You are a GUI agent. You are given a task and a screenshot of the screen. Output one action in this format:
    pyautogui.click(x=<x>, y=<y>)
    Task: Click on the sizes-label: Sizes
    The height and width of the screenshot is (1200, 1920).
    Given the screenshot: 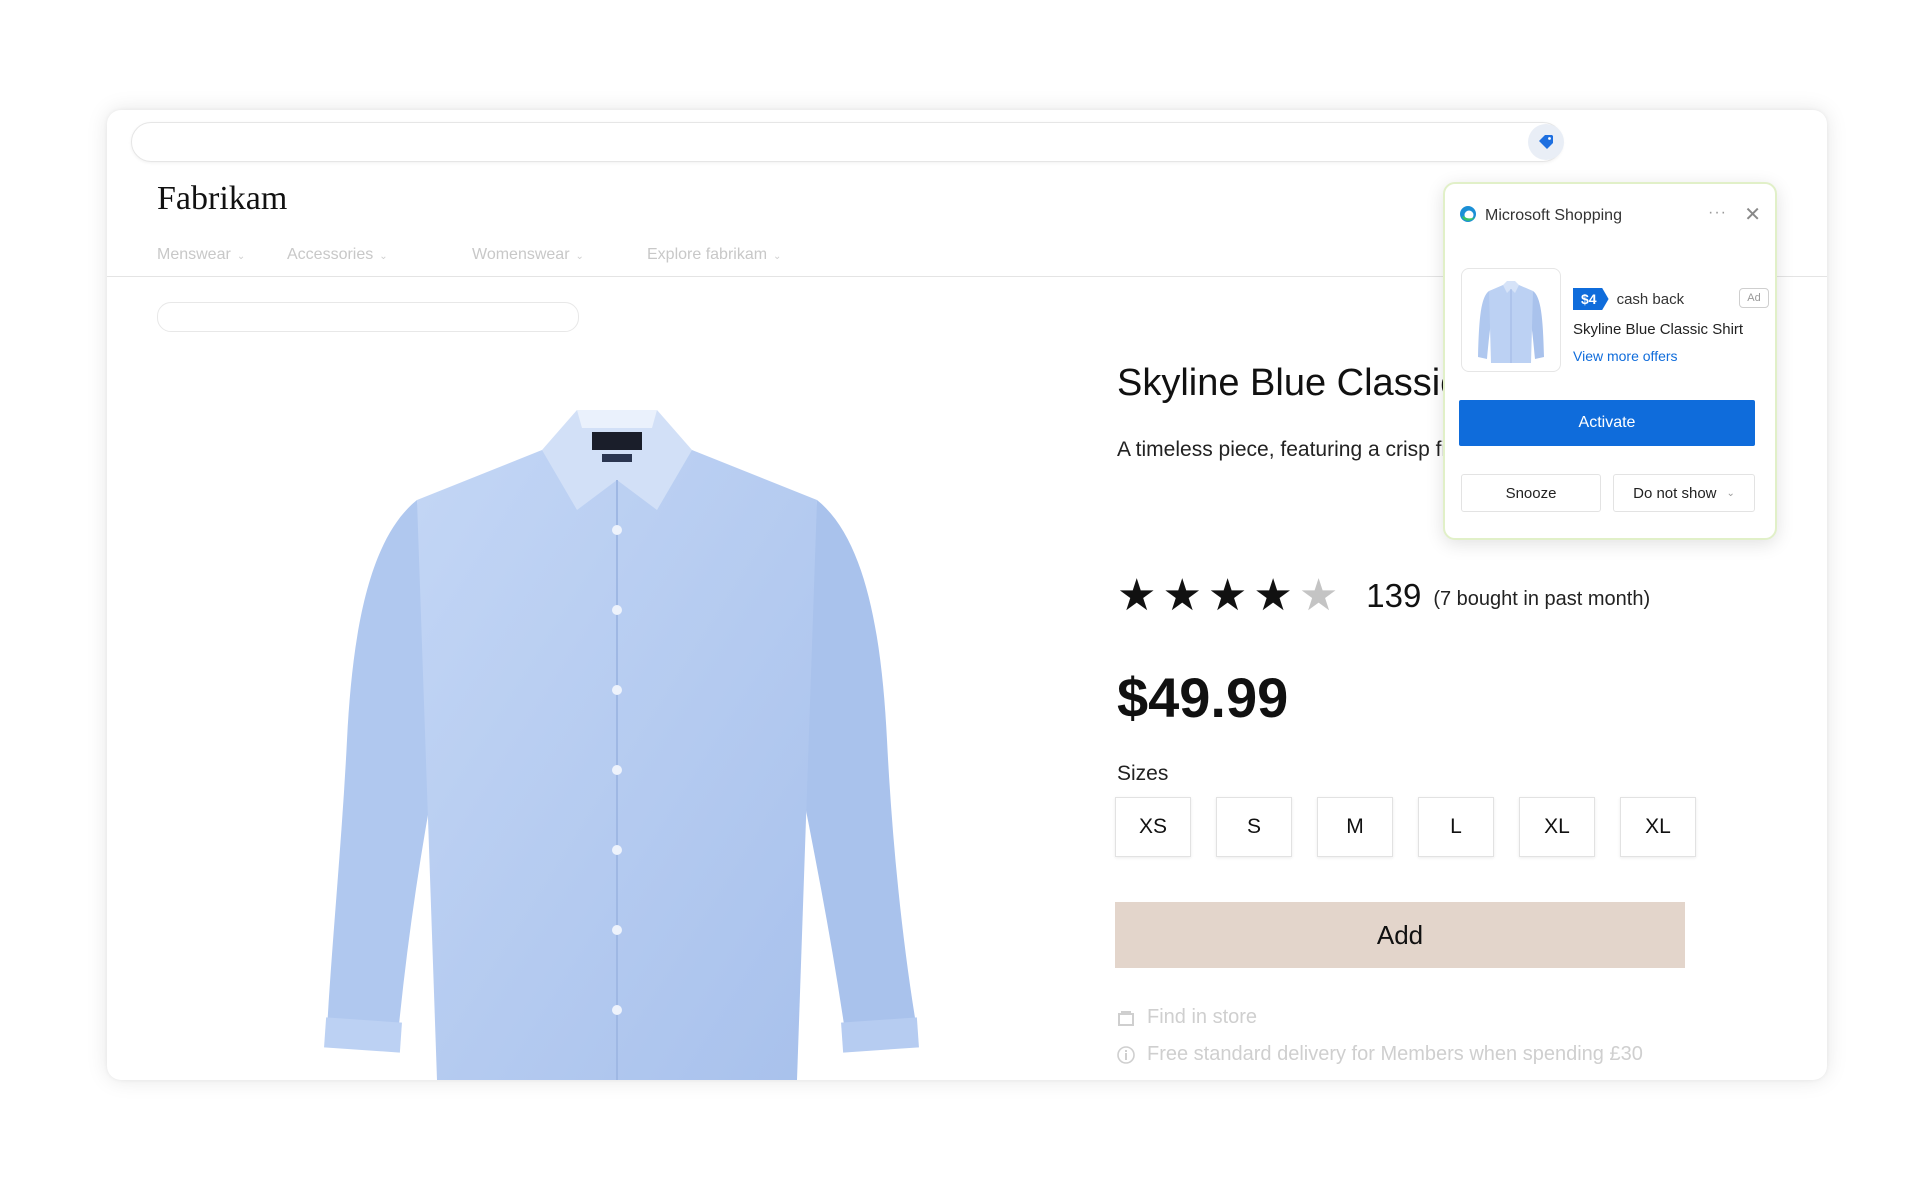 What is the action you would take?
    pyautogui.click(x=1143, y=773)
    